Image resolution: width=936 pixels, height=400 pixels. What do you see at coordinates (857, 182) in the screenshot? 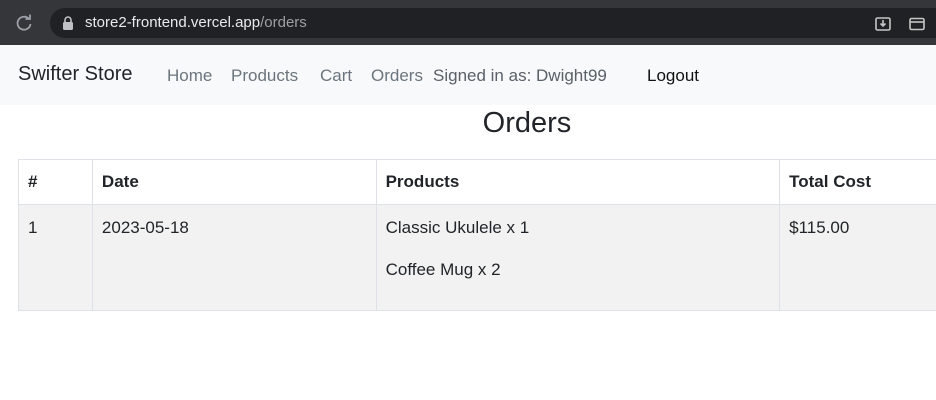
I see `header-total-cost: Total Cost` at bounding box center [857, 182].